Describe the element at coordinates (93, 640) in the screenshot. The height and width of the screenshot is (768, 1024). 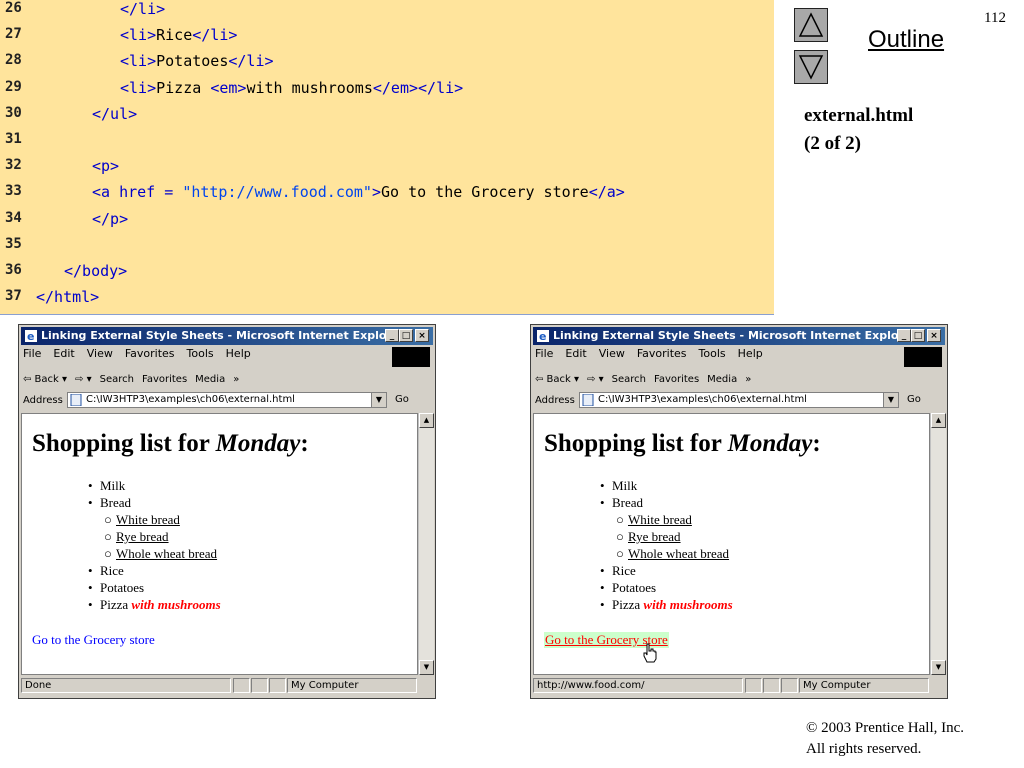
I see `grocery-link: Go to the Grocery store` at that location.